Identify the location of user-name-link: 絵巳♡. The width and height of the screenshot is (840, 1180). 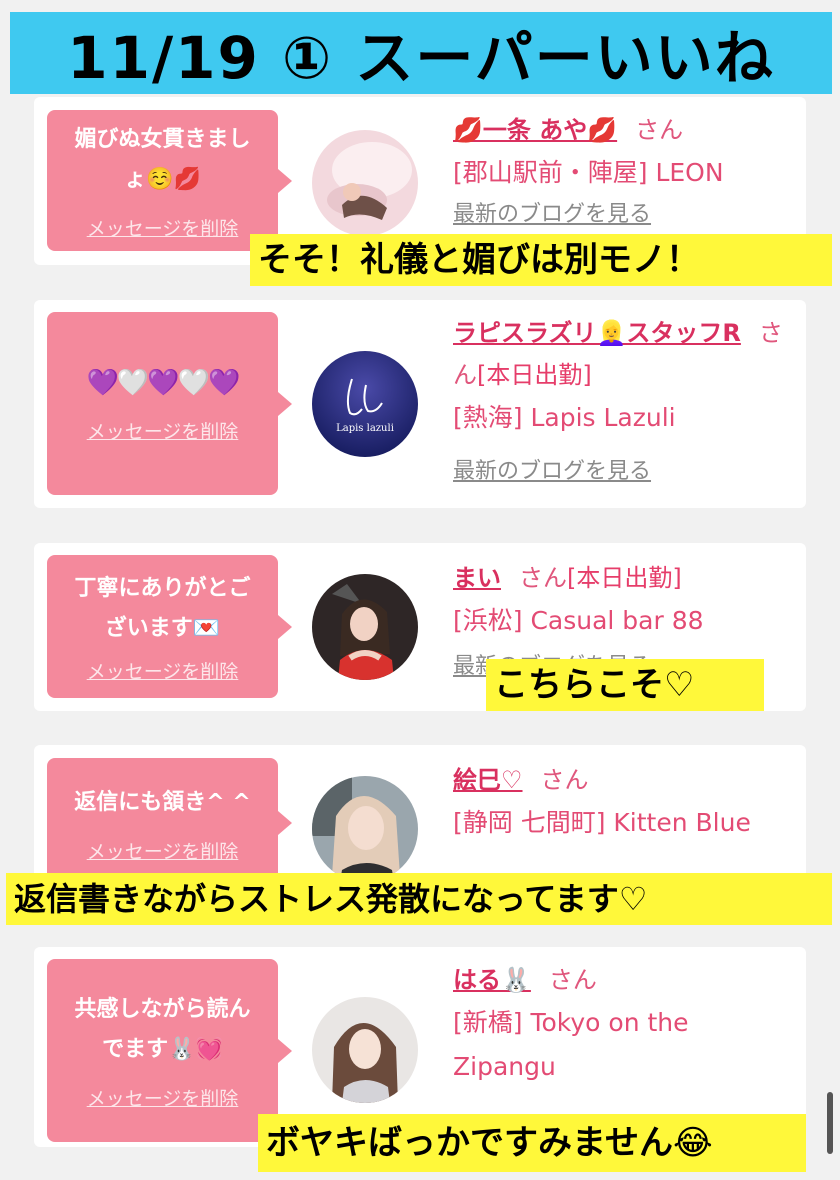
(488, 780).